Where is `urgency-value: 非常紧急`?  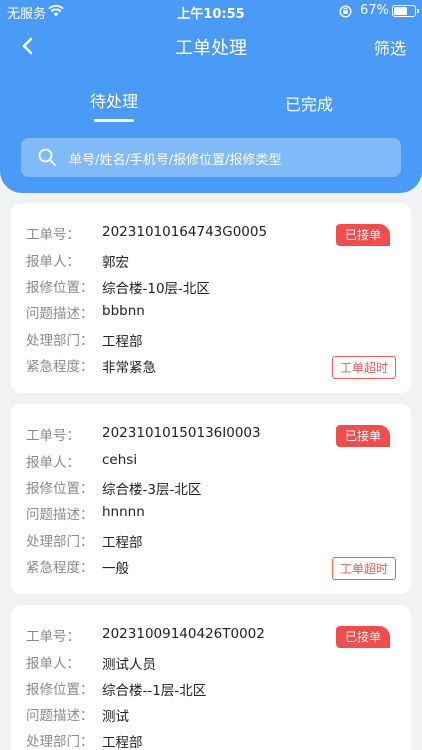 urgency-value: 非常紧急 is located at coordinates (129, 368).